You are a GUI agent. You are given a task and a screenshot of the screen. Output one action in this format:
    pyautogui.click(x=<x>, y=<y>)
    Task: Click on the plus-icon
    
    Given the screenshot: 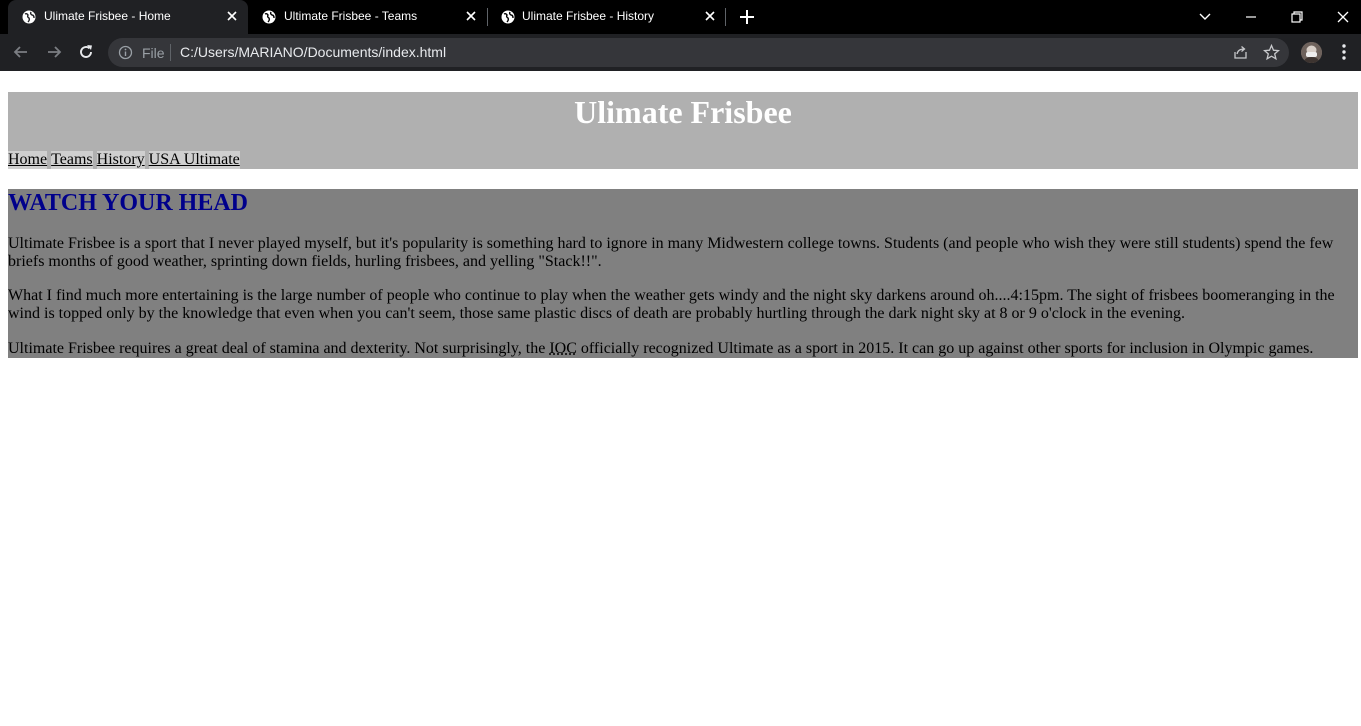 What is the action you would take?
    pyautogui.click(x=747, y=17)
    